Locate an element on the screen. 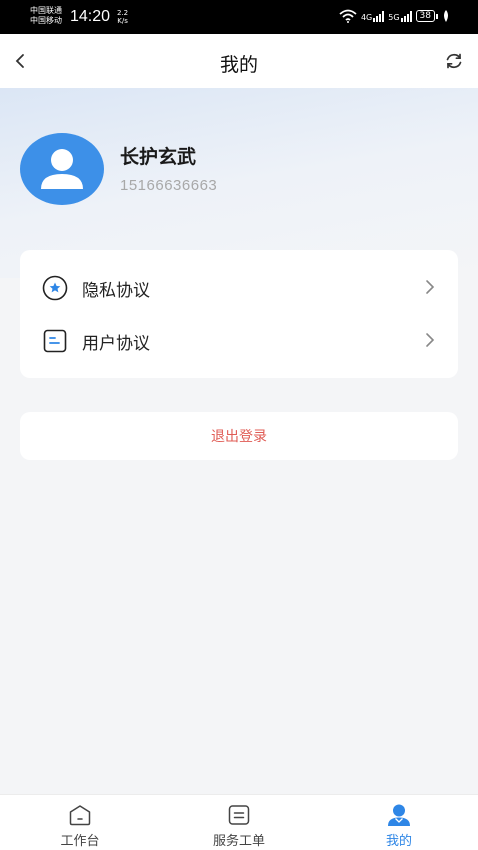 The width and height of the screenshot is (478, 850). network-speed-unit: K/s is located at coordinates (122, 21).